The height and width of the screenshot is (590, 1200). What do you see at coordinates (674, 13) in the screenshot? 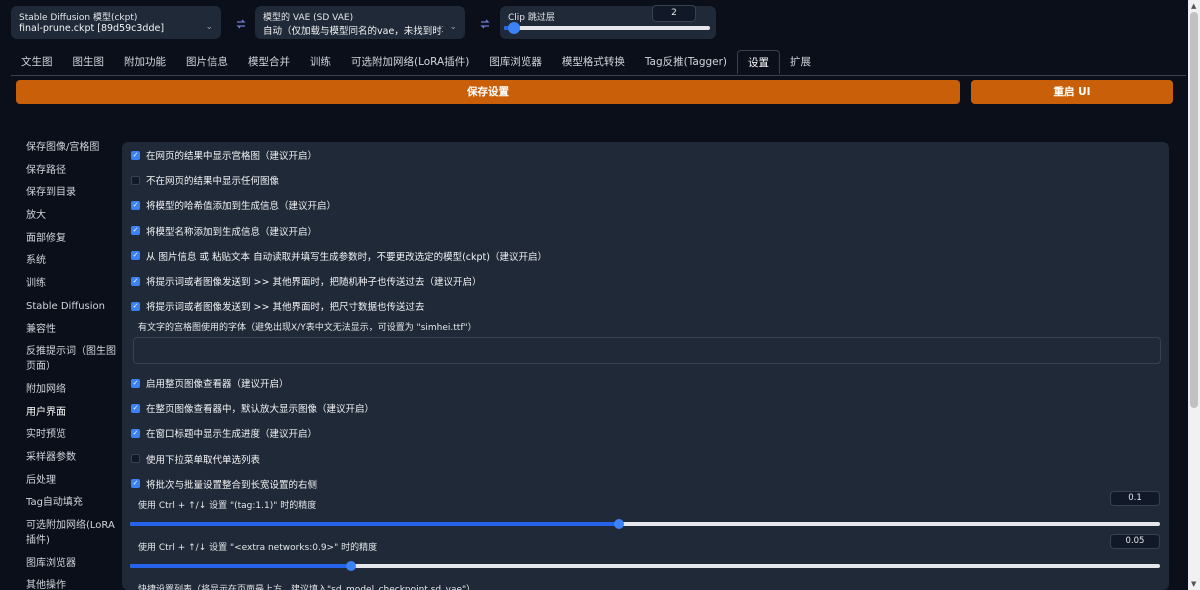
I see `clip-skip-number: 2` at bounding box center [674, 13].